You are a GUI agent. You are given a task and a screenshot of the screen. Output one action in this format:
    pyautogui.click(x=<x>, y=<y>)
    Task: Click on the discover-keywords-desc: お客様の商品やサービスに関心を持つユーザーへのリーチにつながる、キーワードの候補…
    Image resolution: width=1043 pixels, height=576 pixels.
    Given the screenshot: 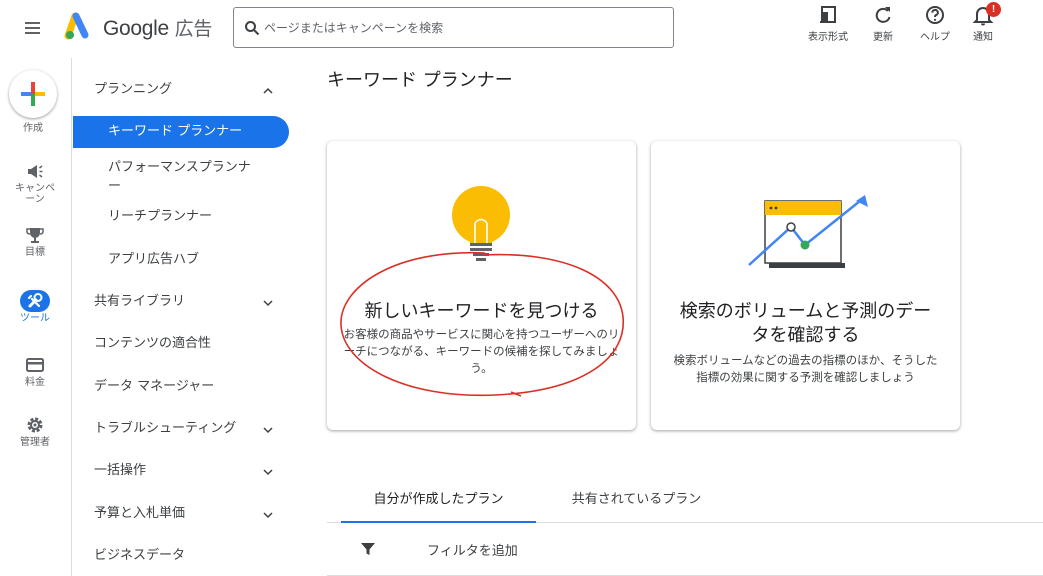 What is the action you would take?
    pyautogui.click(x=481, y=351)
    